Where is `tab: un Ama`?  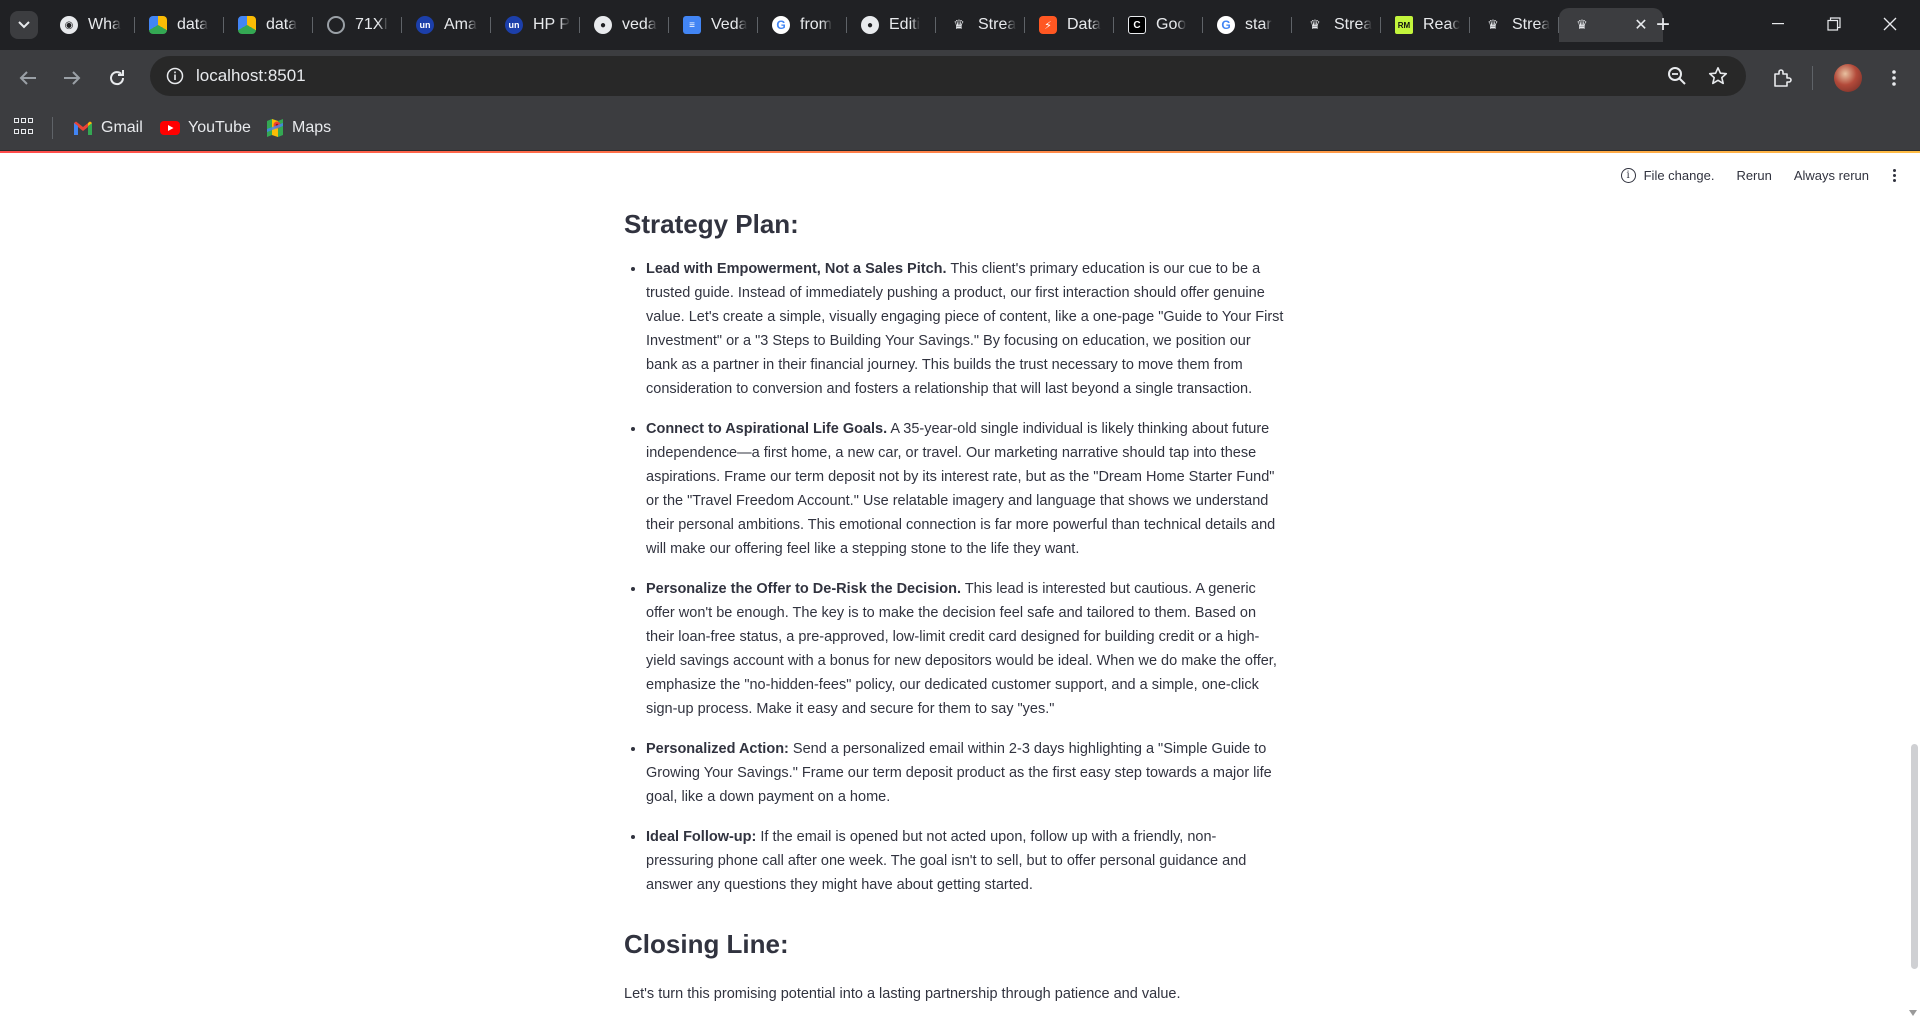
tab: un Ama is located at coordinates (446, 25).